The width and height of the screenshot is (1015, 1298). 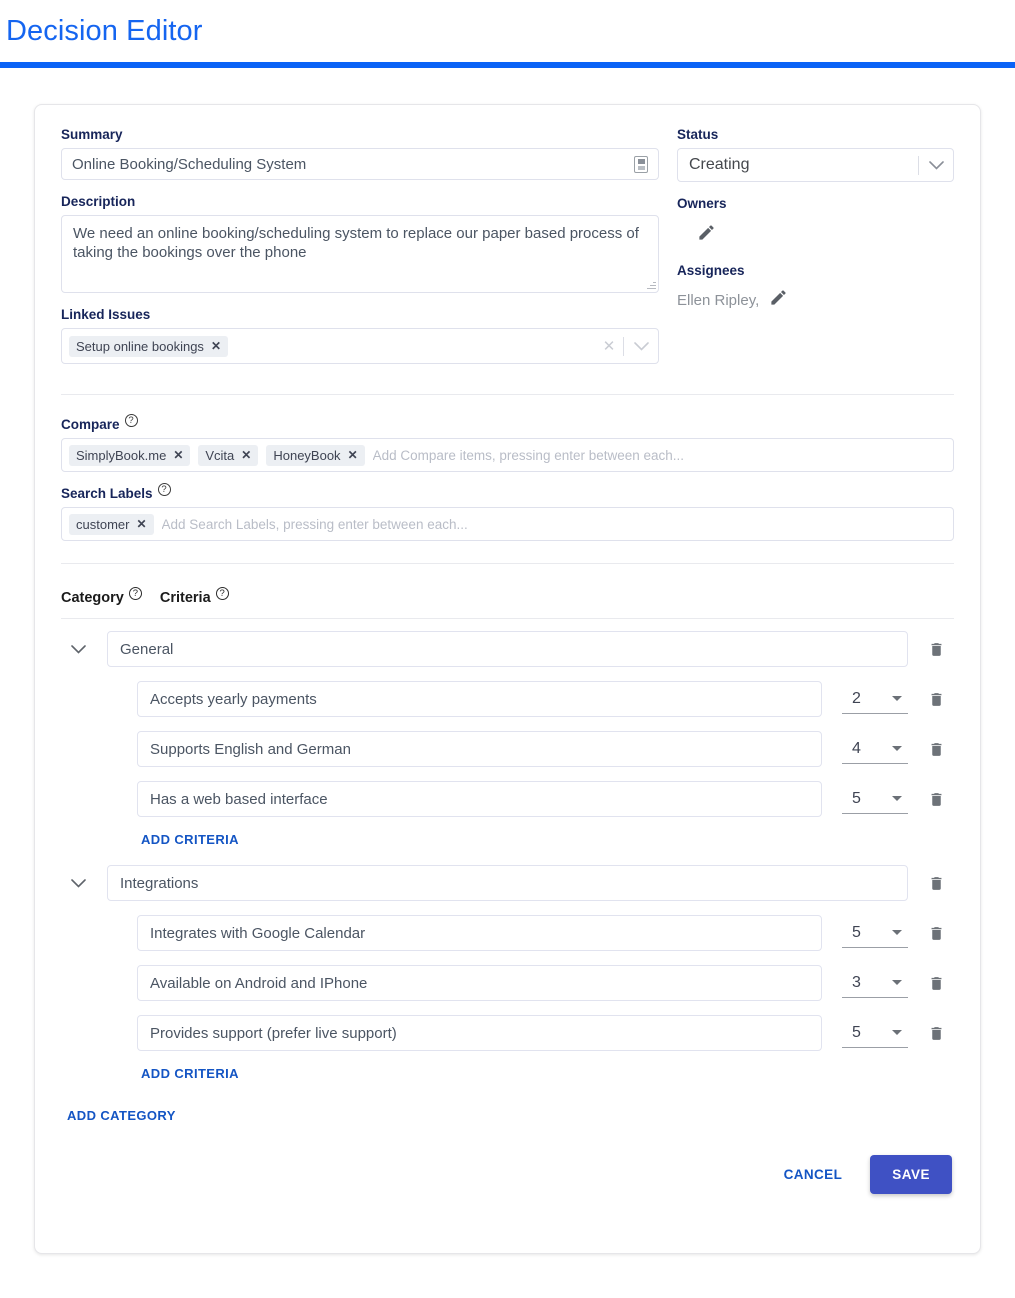 What do you see at coordinates (147, 649) in the screenshot?
I see `category-name-value: General` at bounding box center [147, 649].